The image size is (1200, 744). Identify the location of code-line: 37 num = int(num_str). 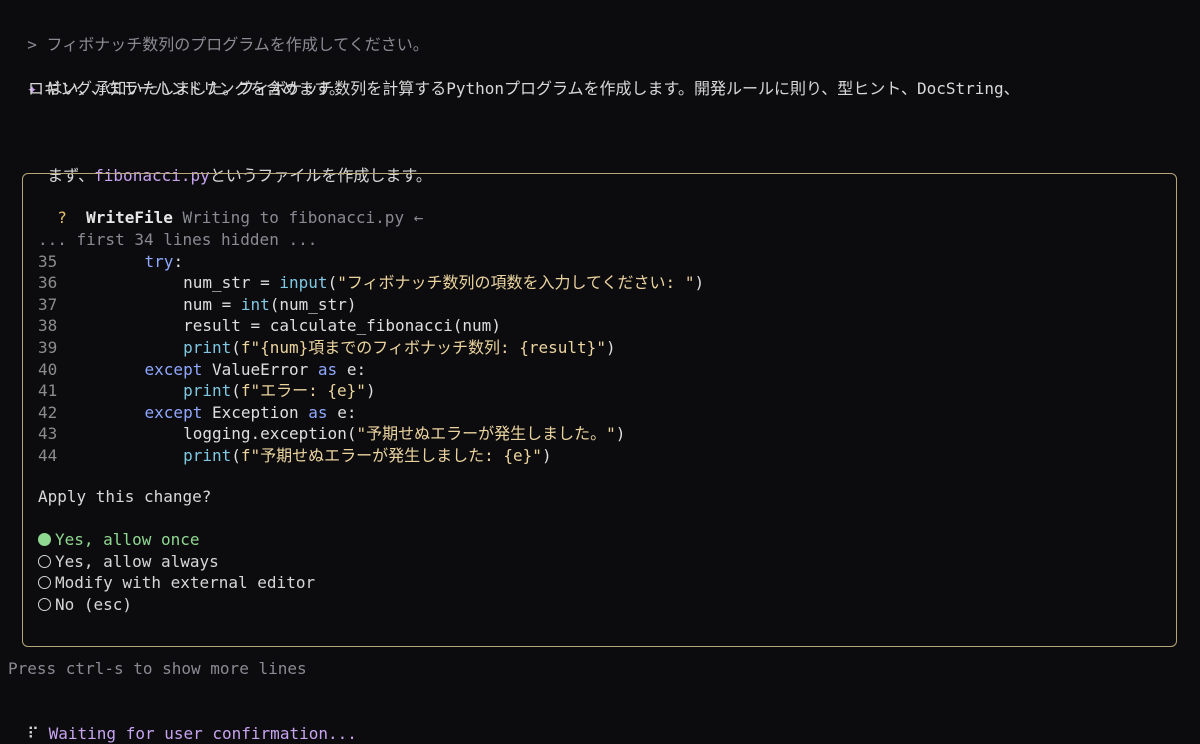
(197, 305).